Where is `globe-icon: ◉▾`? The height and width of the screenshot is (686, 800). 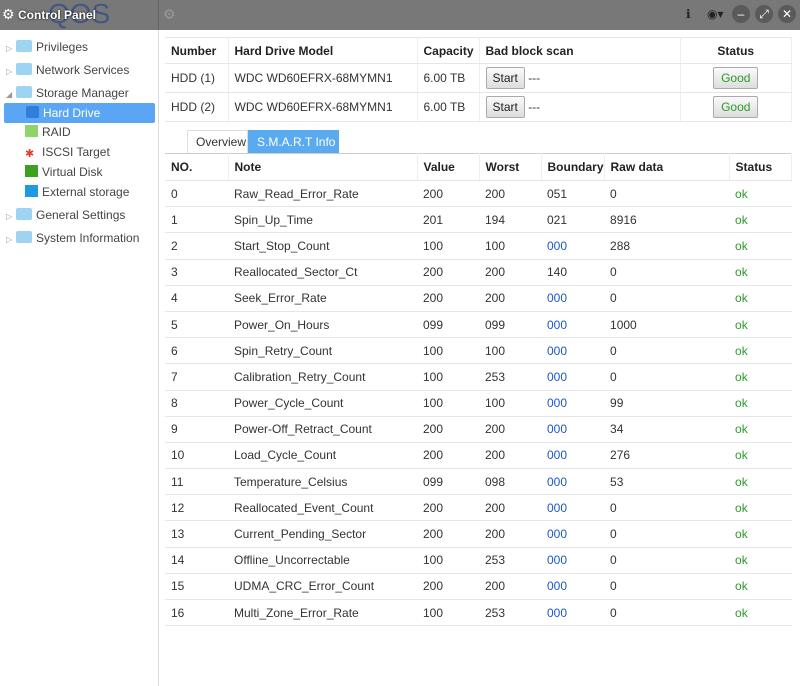
globe-icon: ◉▾ is located at coordinates (715, 14).